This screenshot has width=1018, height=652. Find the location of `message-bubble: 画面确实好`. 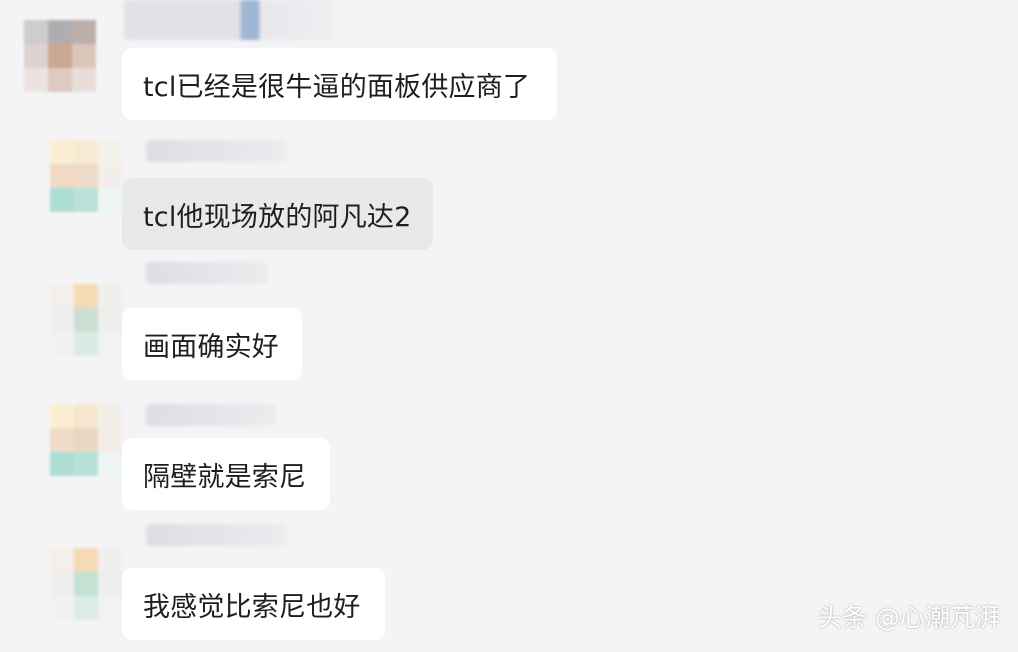

message-bubble: 画面确实好 is located at coordinates (212, 344).